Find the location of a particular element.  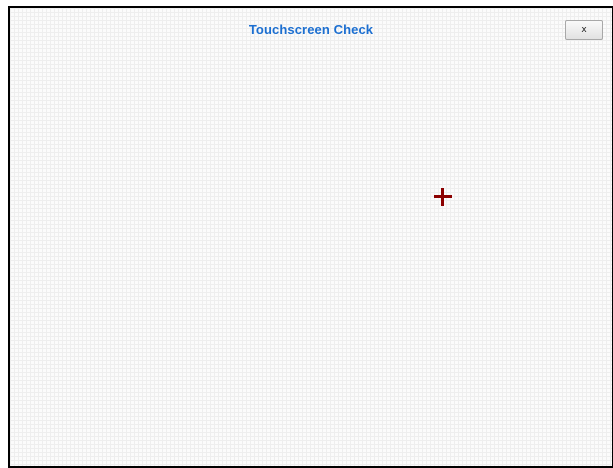

close-button-label: x is located at coordinates (584, 30).